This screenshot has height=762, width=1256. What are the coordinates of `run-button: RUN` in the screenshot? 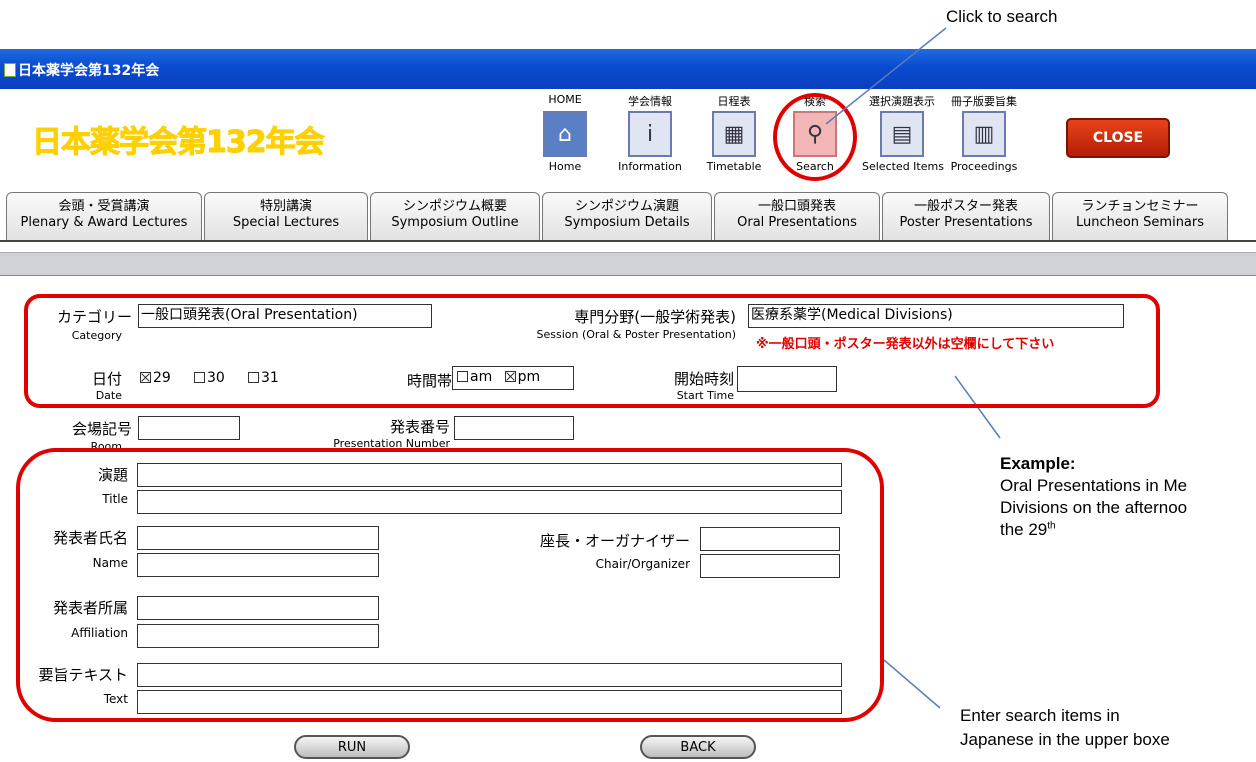 It's located at (352, 747).